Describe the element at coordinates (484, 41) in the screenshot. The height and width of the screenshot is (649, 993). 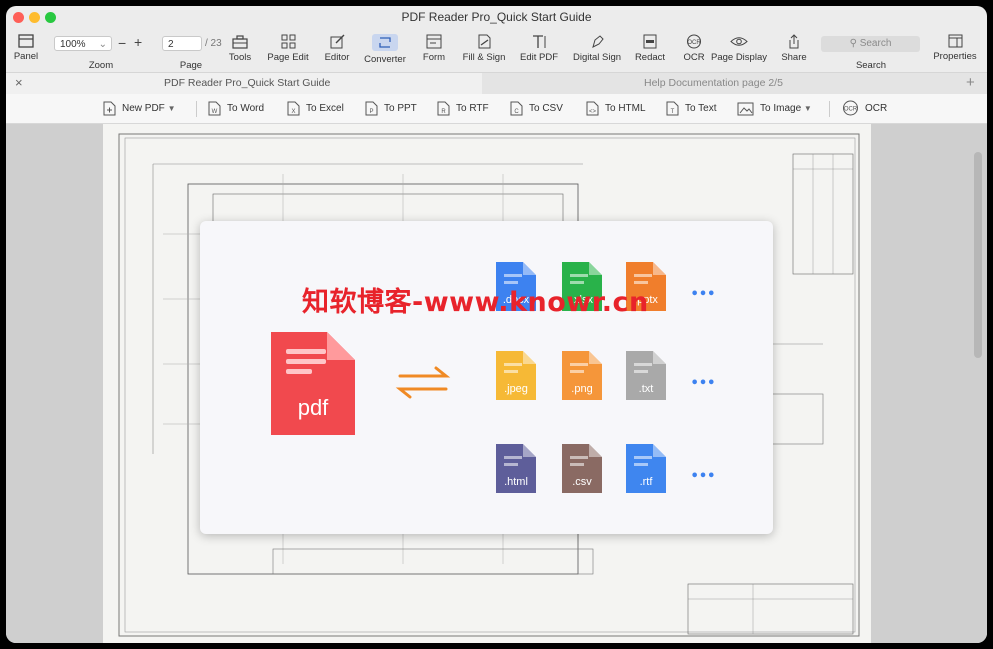
I see `fill-sign-icon` at that location.